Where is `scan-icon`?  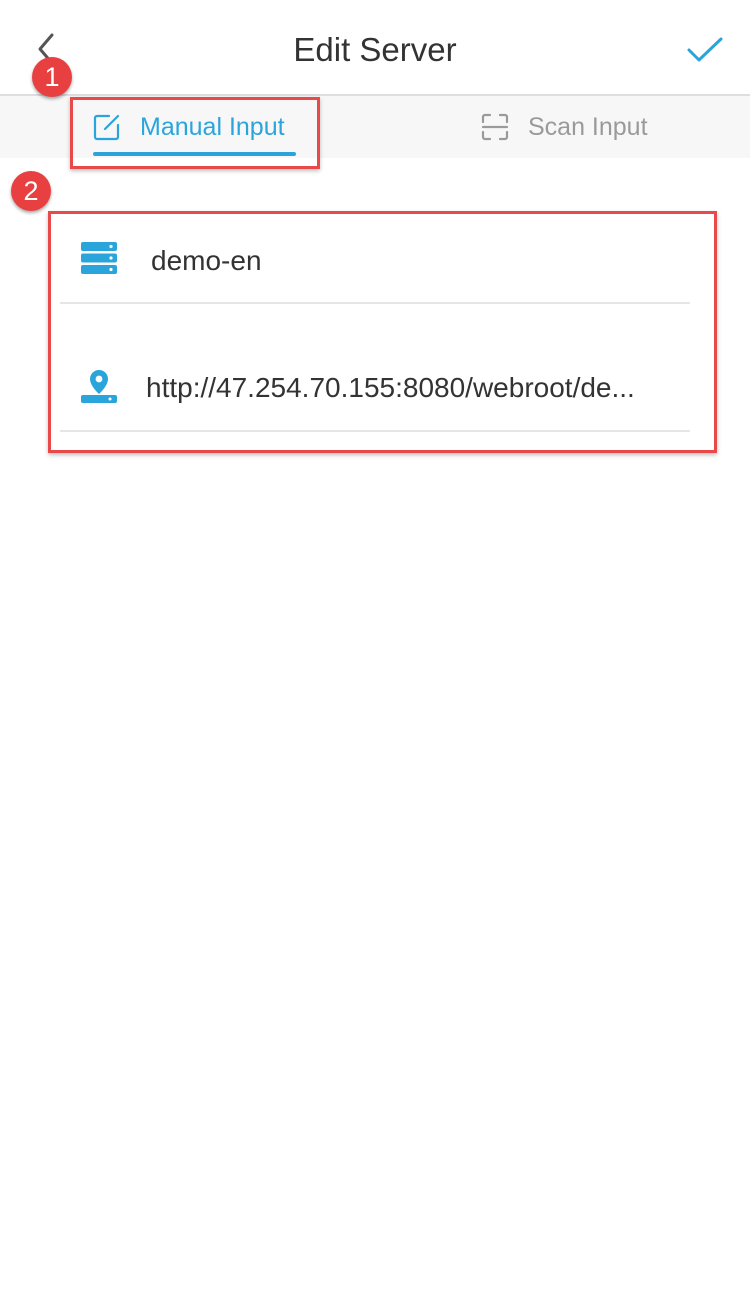
scan-icon is located at coordinates (495, 127).